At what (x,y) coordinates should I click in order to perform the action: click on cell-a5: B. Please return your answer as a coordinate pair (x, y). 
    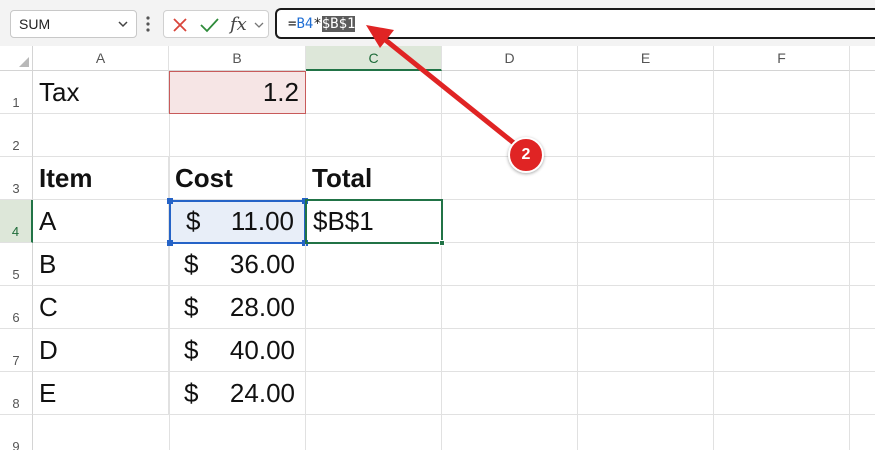
    Looking at the image, I should click on (101, 264).